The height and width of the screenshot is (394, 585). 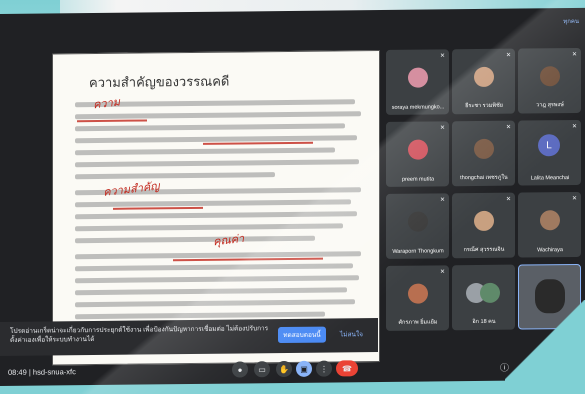 I want to click on meeting-controls-bar: 08:49 | hsd-snua-xfc ● ▭ ✋ ▣ ⋮ ☎ ⓘ, so click(x=292, y=370).